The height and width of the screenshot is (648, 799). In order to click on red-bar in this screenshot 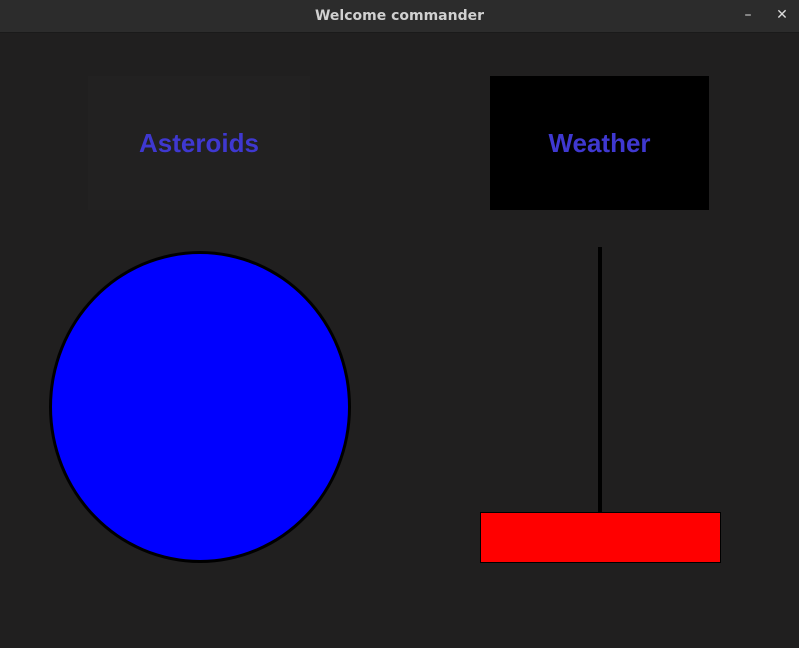, I will do `click(600, 537)`.